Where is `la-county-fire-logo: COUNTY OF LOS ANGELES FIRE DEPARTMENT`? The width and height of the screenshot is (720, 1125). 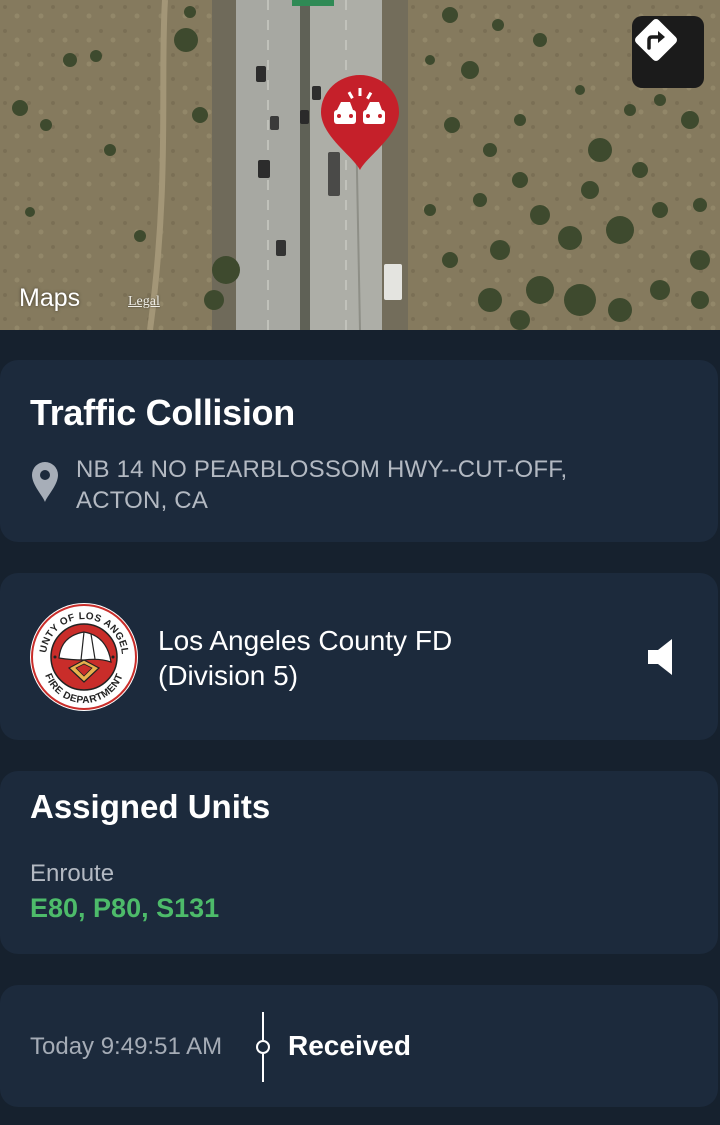 la-county-fire-logo: COUNTY OF LOS ANGELES FIRE DEPARTMENT is located at coordinates (83, 656).